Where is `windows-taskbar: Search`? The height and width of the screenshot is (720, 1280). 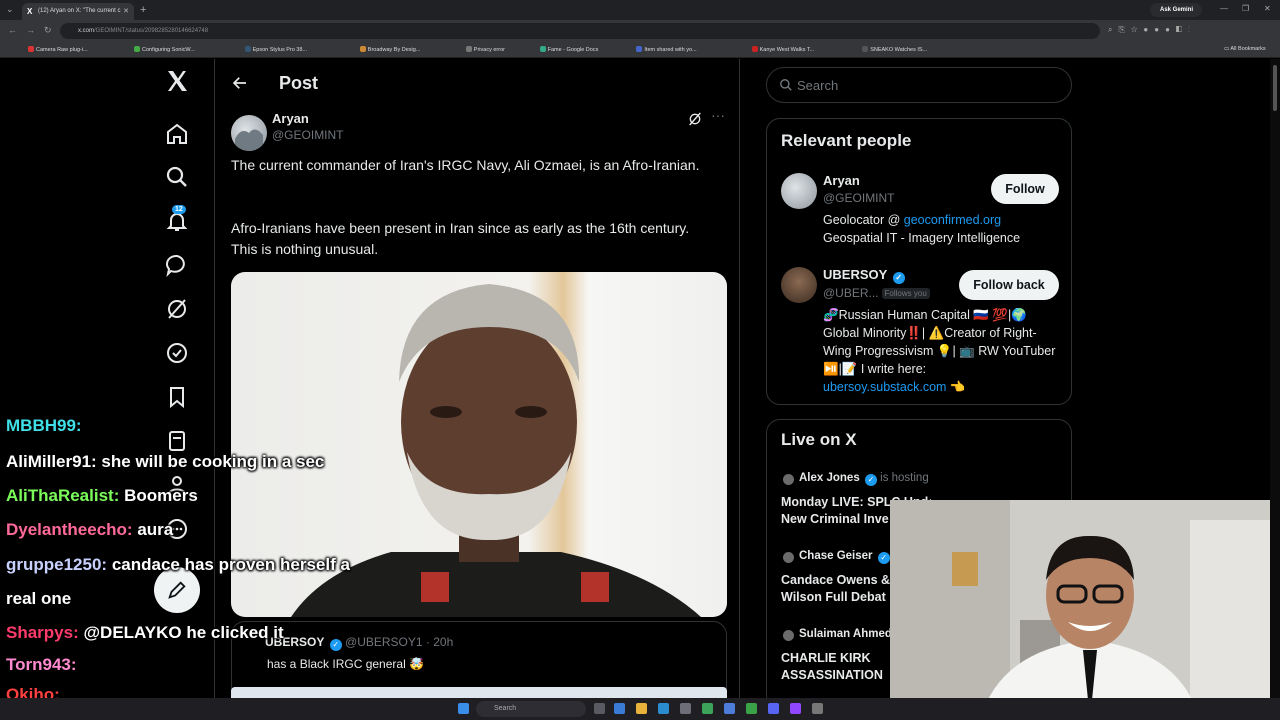 windows-taskbar: Search is located at coordinates (640, 709).